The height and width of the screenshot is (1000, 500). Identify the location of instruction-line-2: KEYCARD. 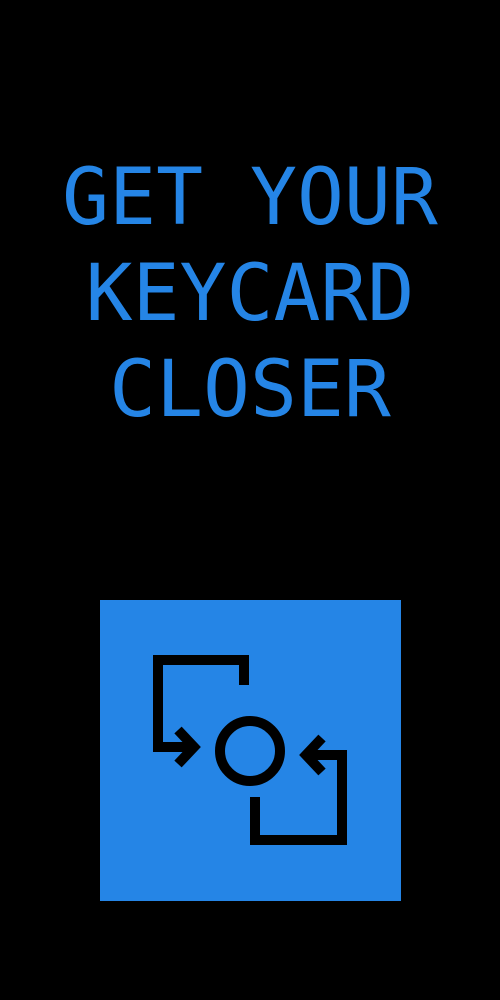
(250, 294).